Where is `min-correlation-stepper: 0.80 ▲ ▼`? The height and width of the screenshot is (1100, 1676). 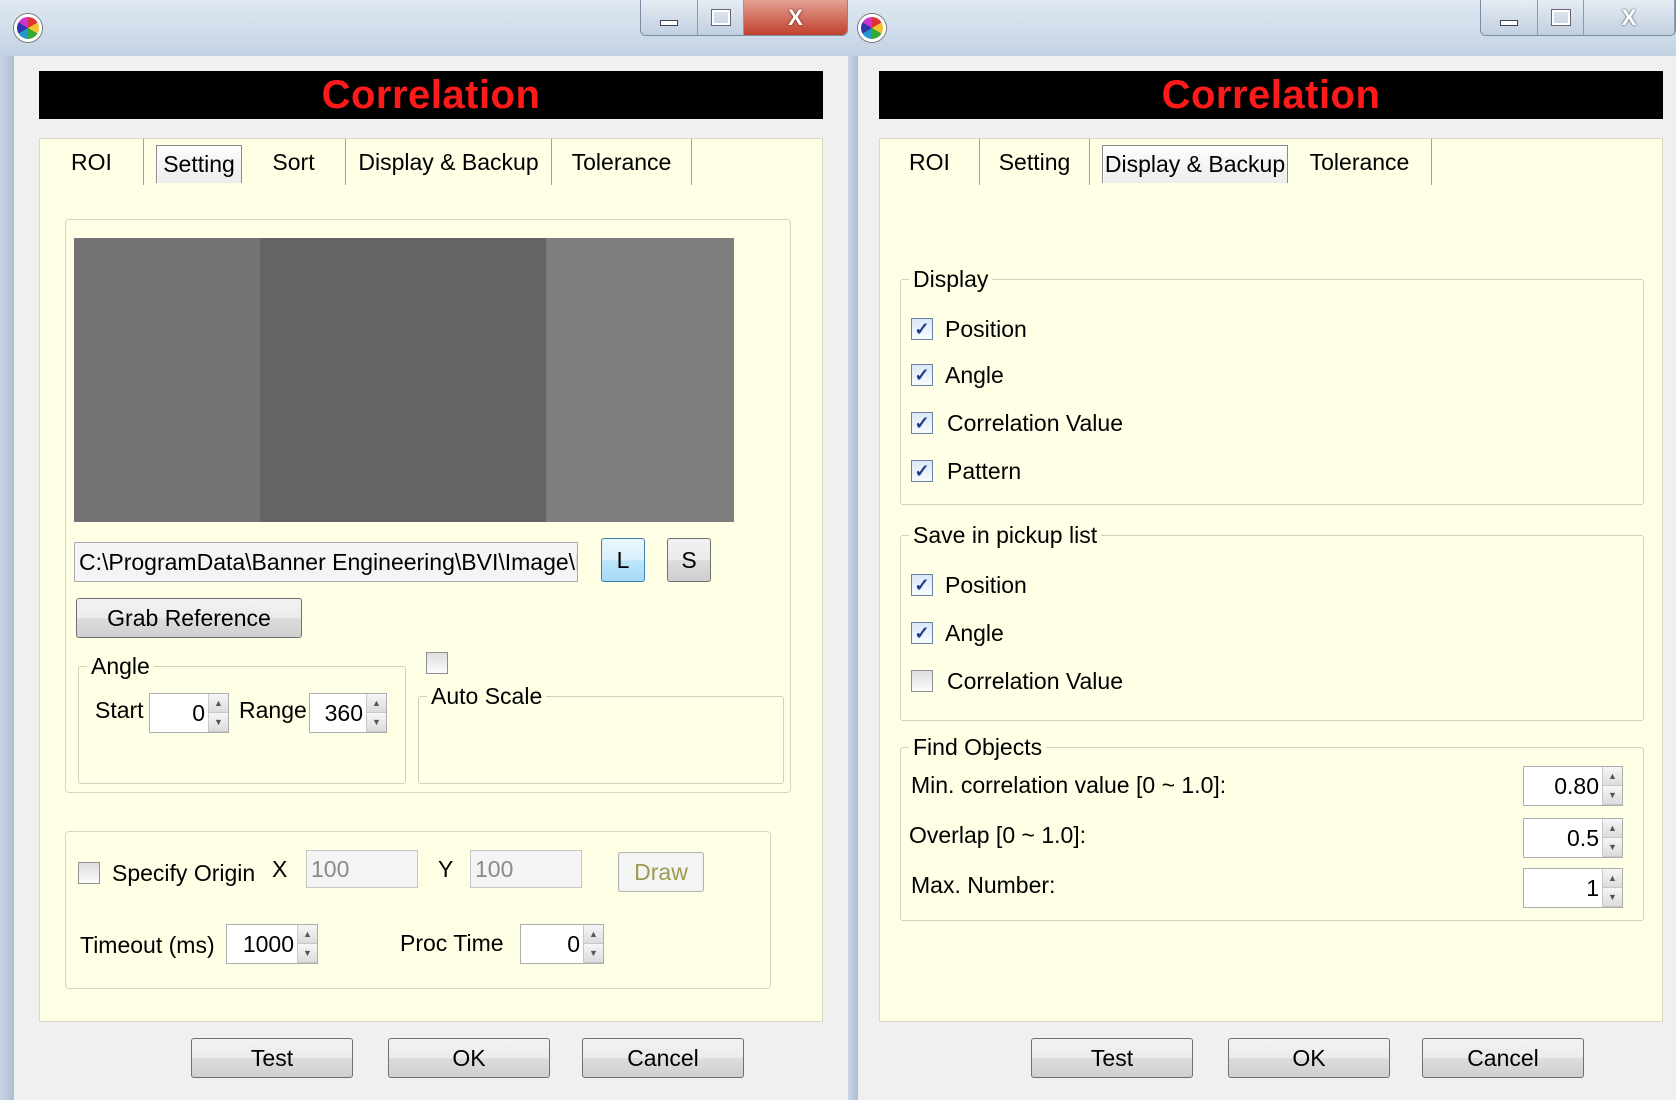 min-correlation-stepper: 0.80 ▲ ▼ is located at coordinates (1573, 786).